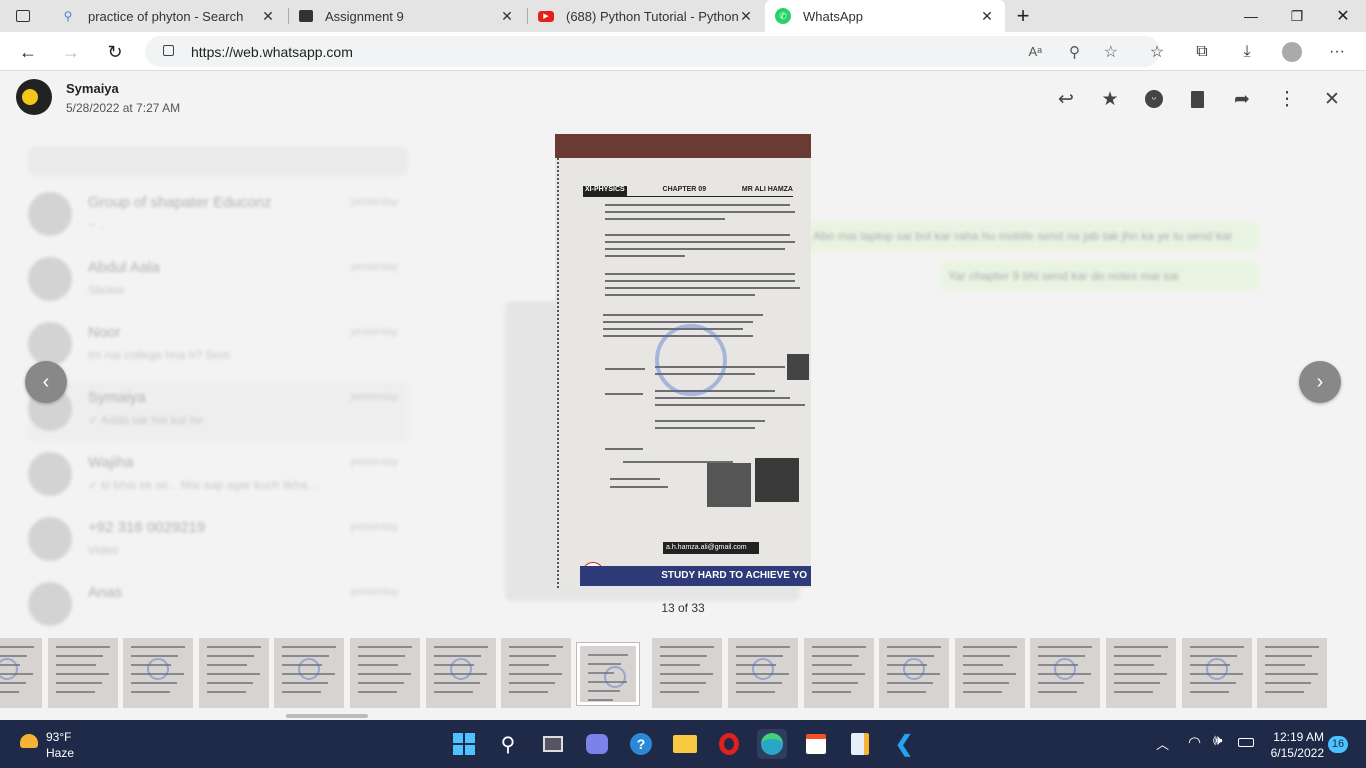  What do you see at coordinates (1247, 52) in the screenshot?
I see `downloads-button: ⤓` at bounding box center [1247, 52].